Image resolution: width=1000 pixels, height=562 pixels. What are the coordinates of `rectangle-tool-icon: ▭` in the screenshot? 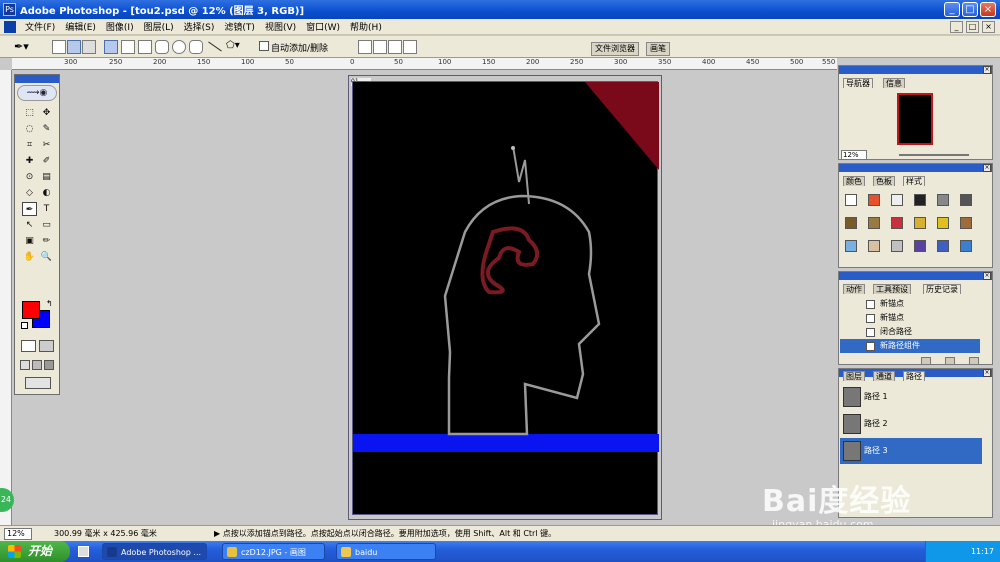 It's located at (46, 225).